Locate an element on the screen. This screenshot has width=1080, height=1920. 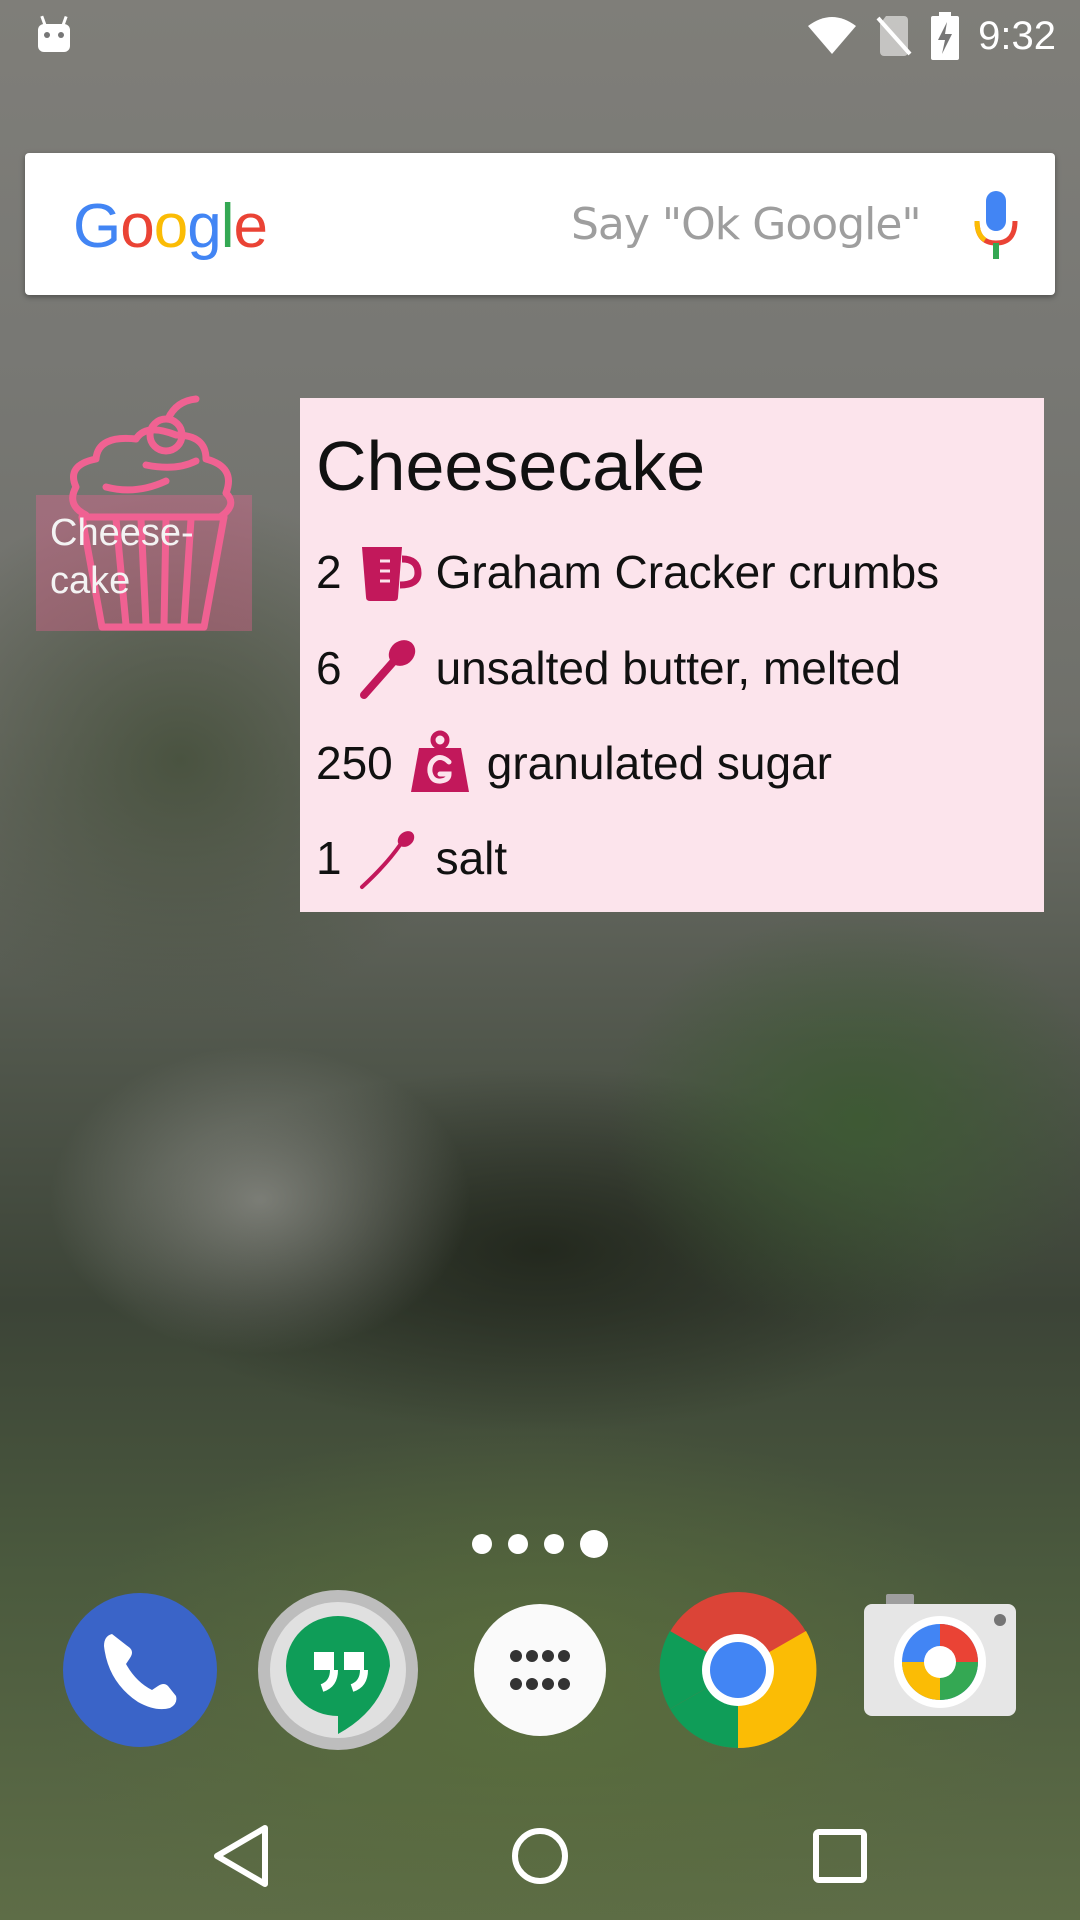
chrome-icon is located at coordinates (738, 1670).